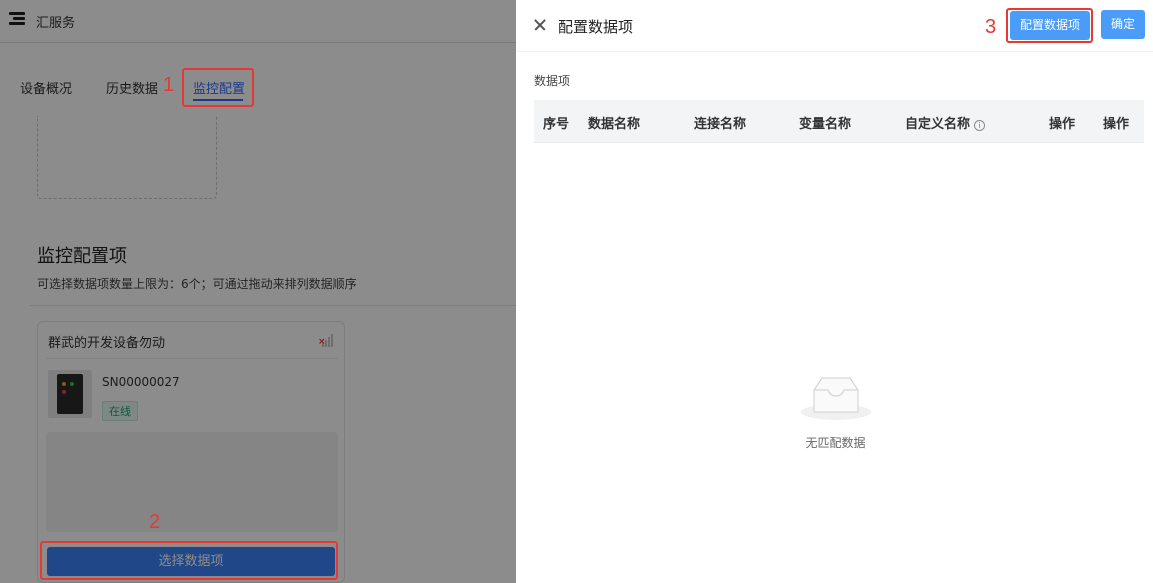 The image size is (1153, 583). What do you see at coordinates (552, 81) in the screenshot?
I see `data-items-label: 数据项` at bounding box center [552, 81].